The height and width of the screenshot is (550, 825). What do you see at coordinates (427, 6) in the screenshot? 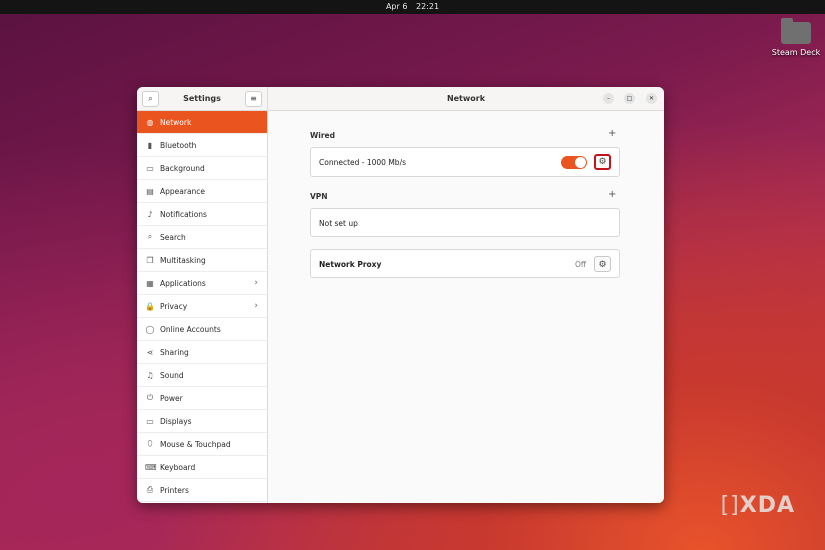
I see `topbar-time: 22:21` at bounding box center [427, 6].